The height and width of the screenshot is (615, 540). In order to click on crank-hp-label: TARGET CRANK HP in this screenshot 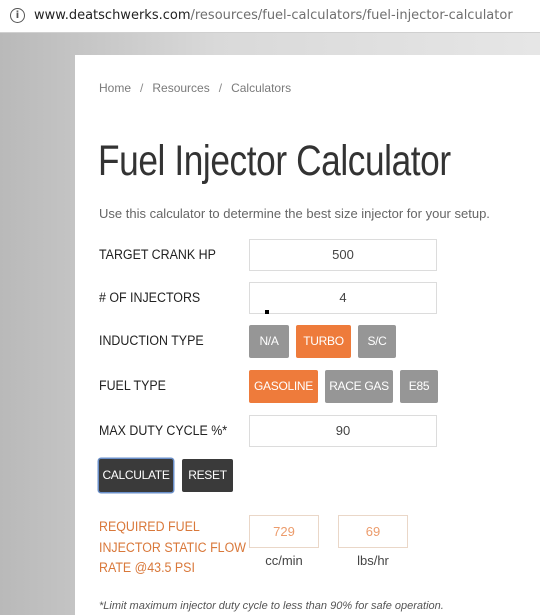, I will do `click(157, 254)`.